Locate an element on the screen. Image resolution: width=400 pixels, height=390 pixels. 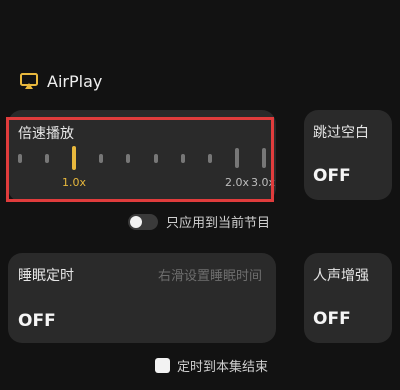
end-episode-checkbox is located at coordinates (162, 365).